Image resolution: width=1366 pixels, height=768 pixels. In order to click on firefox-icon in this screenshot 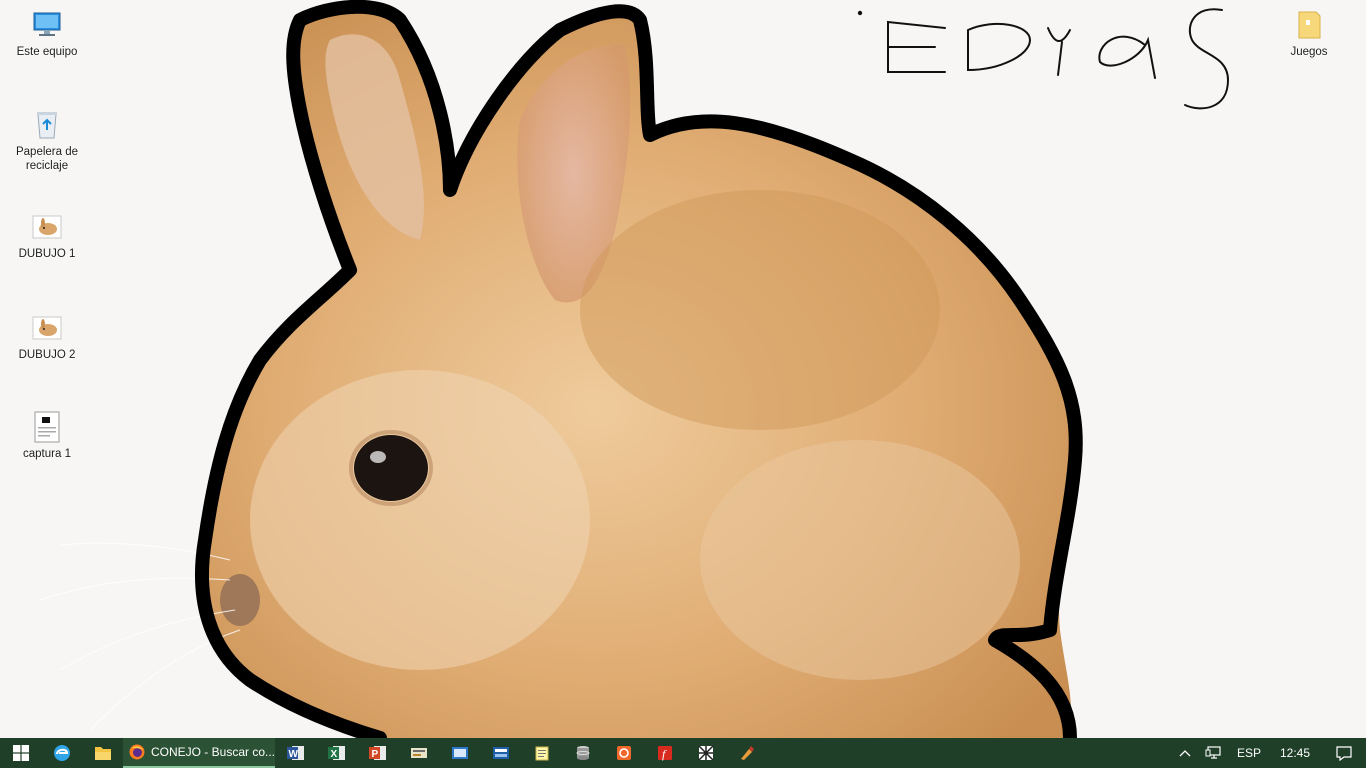, I will do `click(137, 752)`.